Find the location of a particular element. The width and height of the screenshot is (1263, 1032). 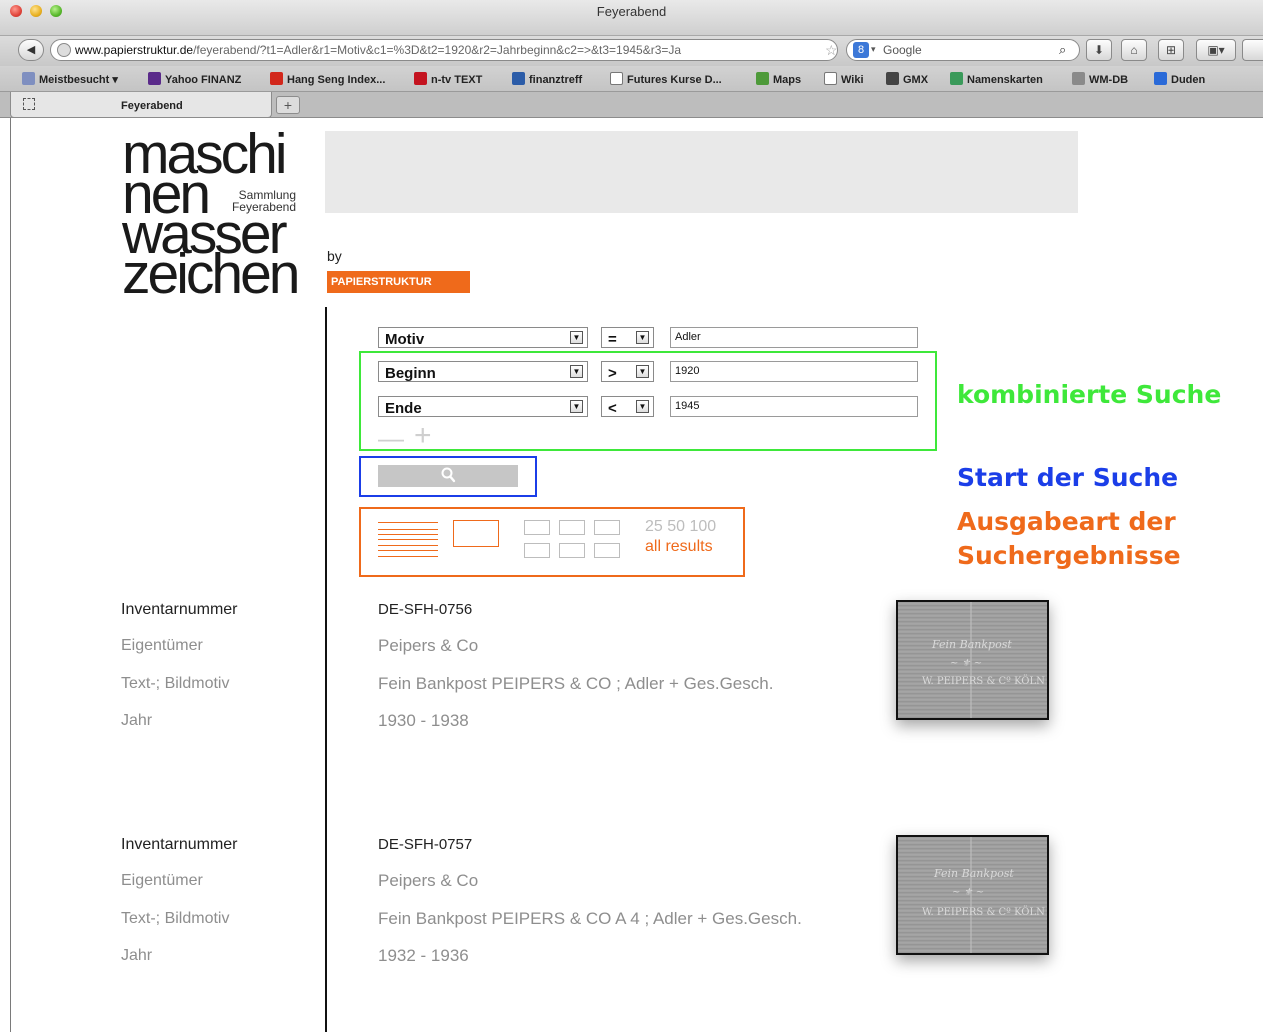

annotation-output-line-2: Suchergebnisse is located at coordinates (1069, 555).